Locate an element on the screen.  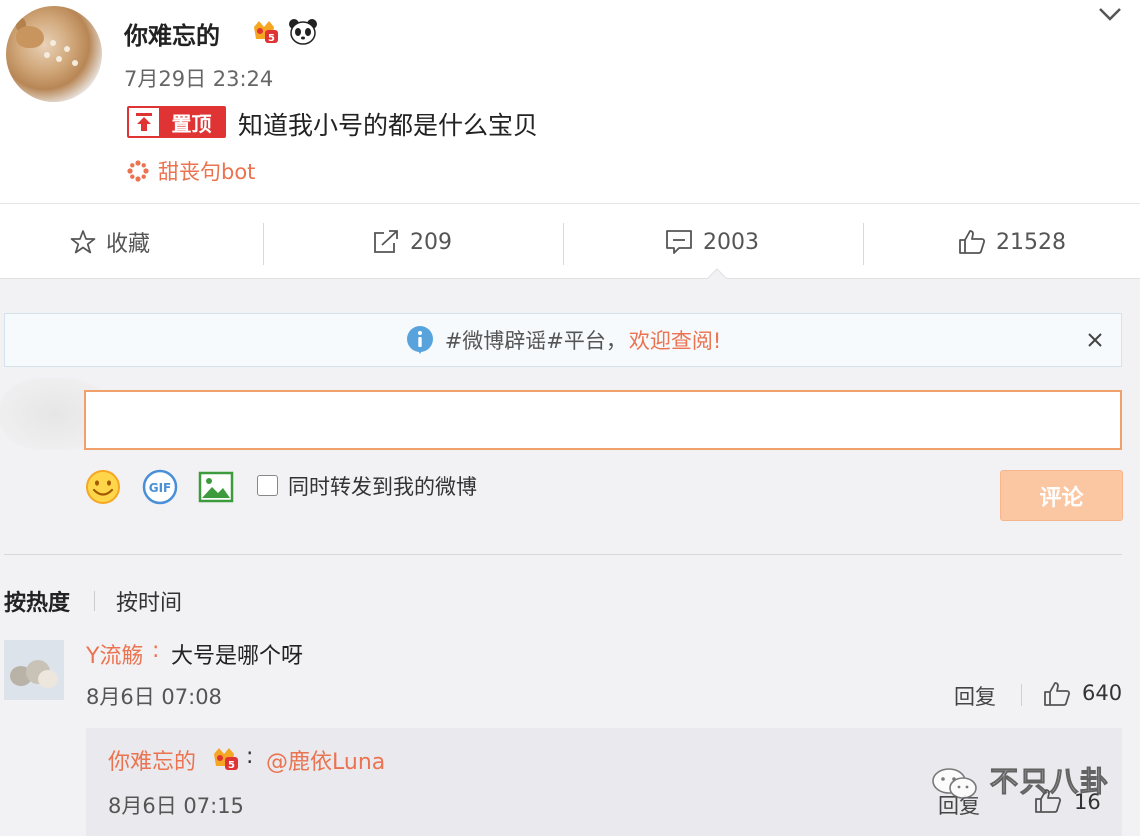
sort-by-time-tab: 按时间 is located at coordinates (149, 601).